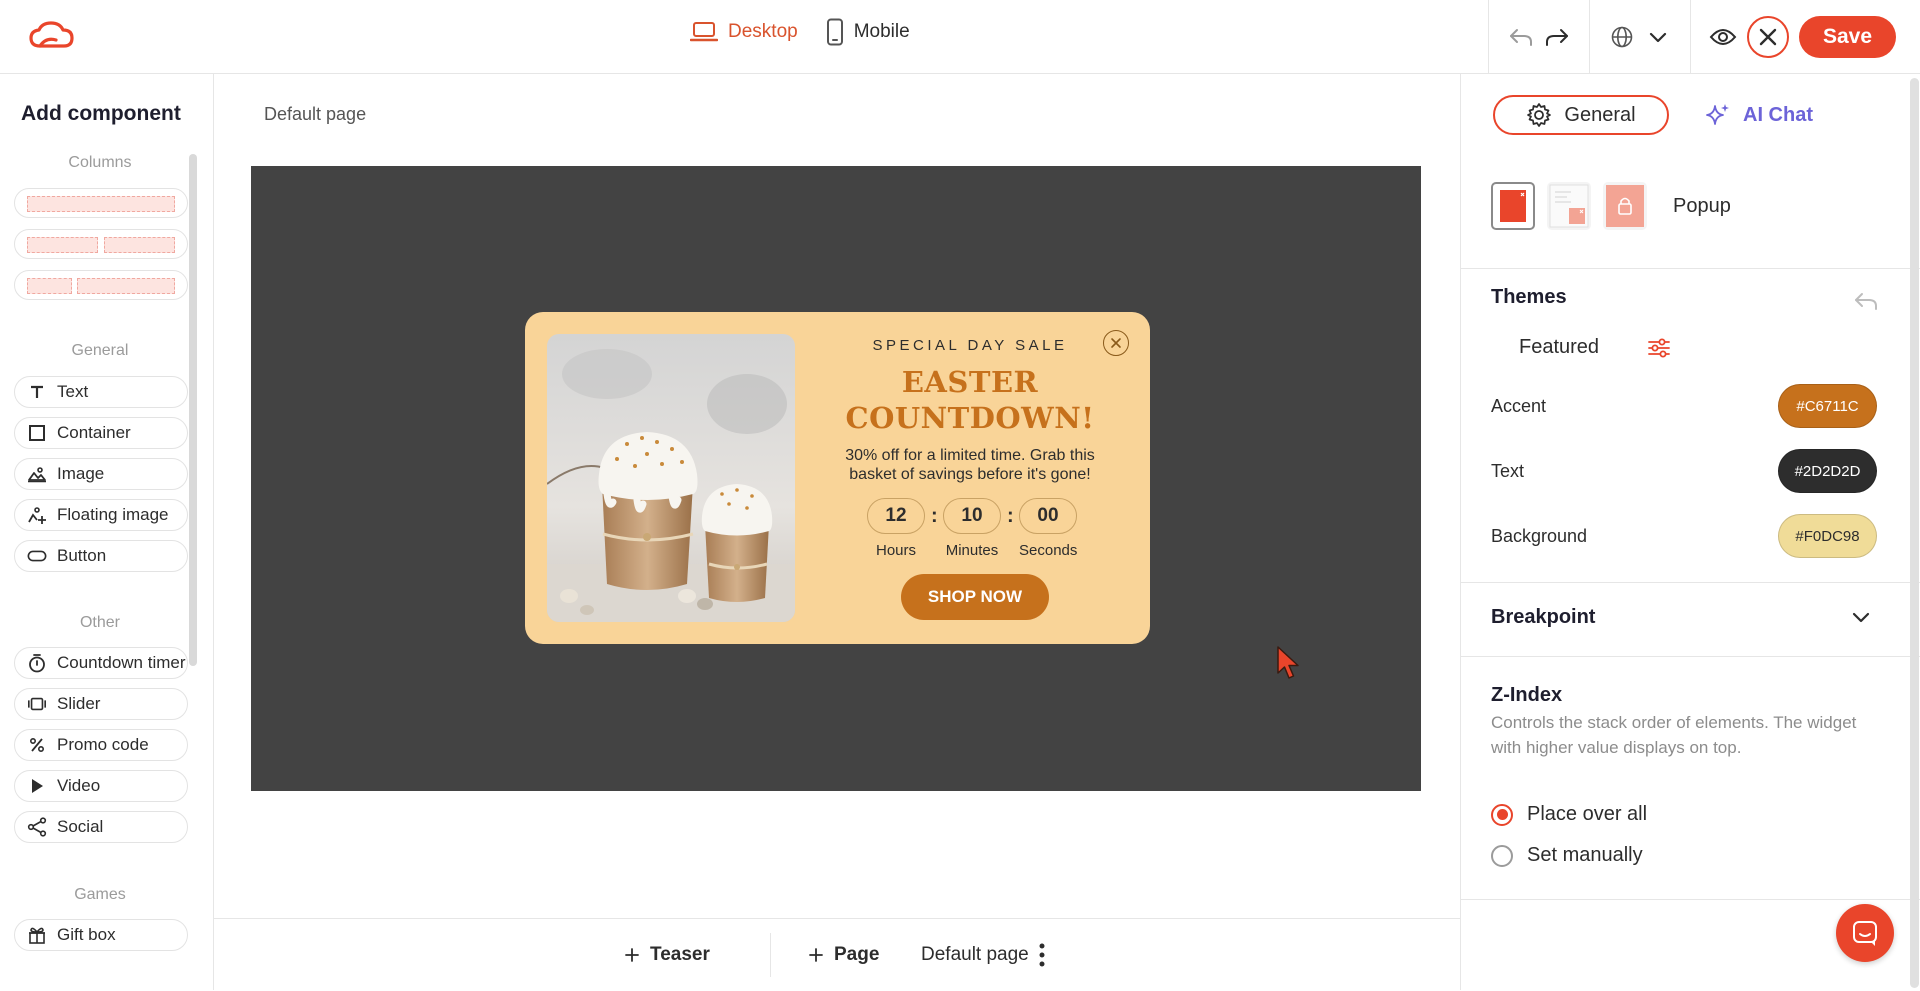 This screenshot has height=991, width=1920. I want to click on mobile-button: Mobile, so click(868, 32).